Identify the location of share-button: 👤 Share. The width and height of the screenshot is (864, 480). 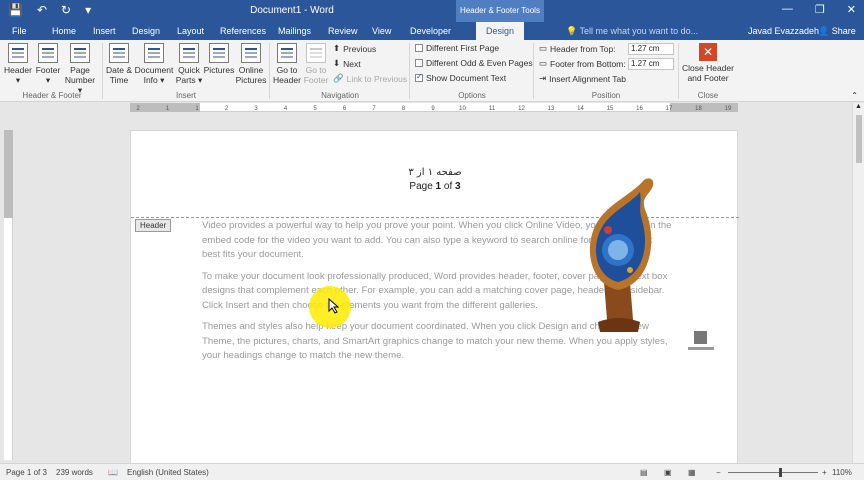
(837, 31).